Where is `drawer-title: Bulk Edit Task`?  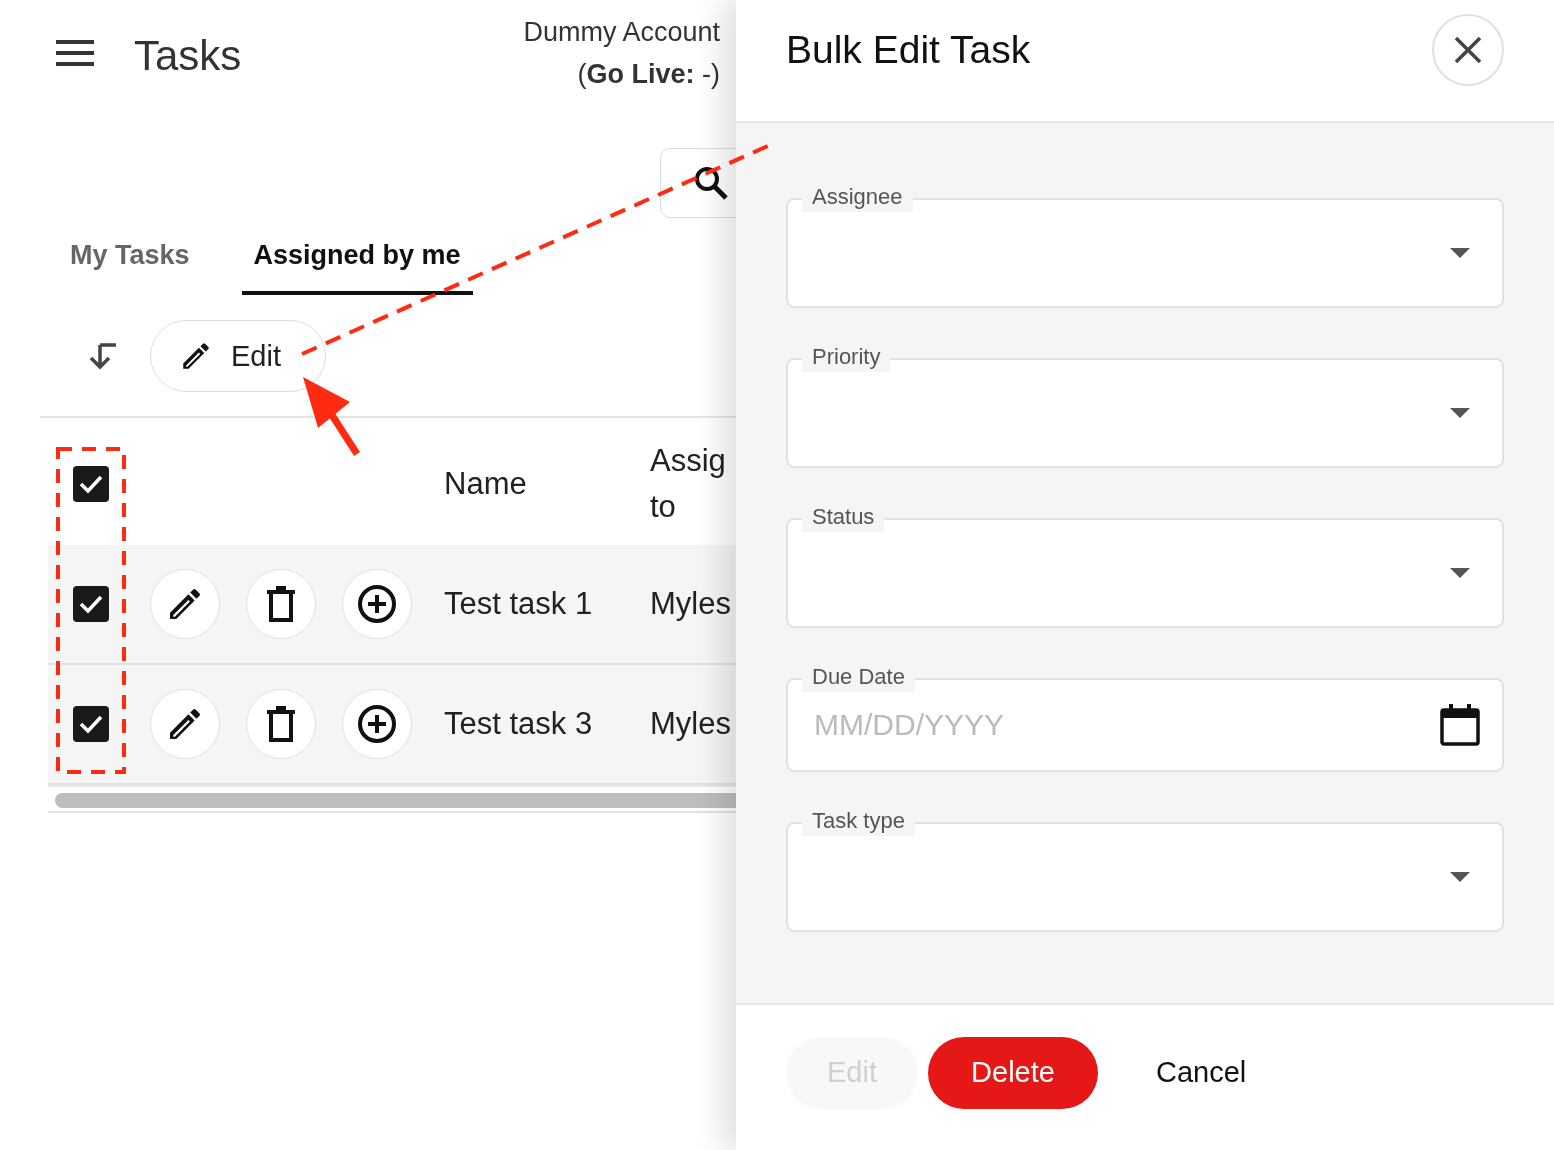 drawer-title: Bulk Edit Task is located at coordinates (908, 50).